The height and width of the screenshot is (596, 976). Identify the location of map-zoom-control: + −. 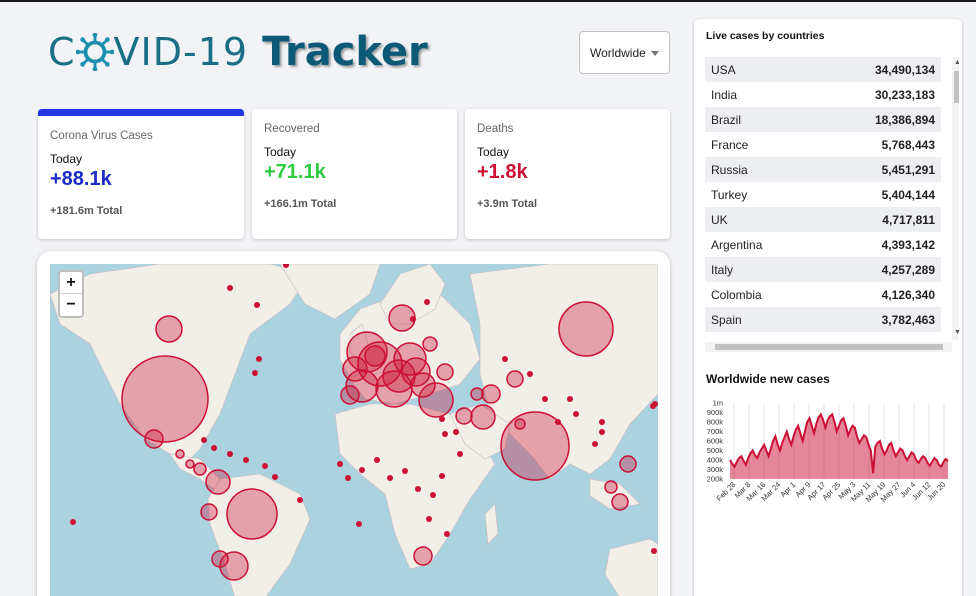
(71, 294).